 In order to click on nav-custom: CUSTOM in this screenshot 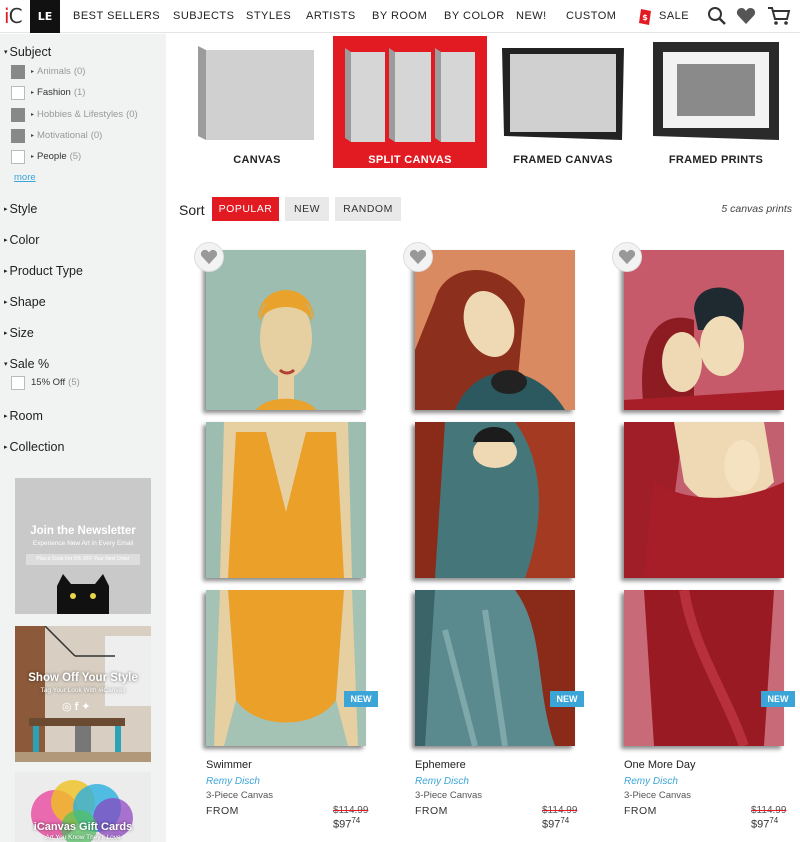, I will do `click(591, 16)`.